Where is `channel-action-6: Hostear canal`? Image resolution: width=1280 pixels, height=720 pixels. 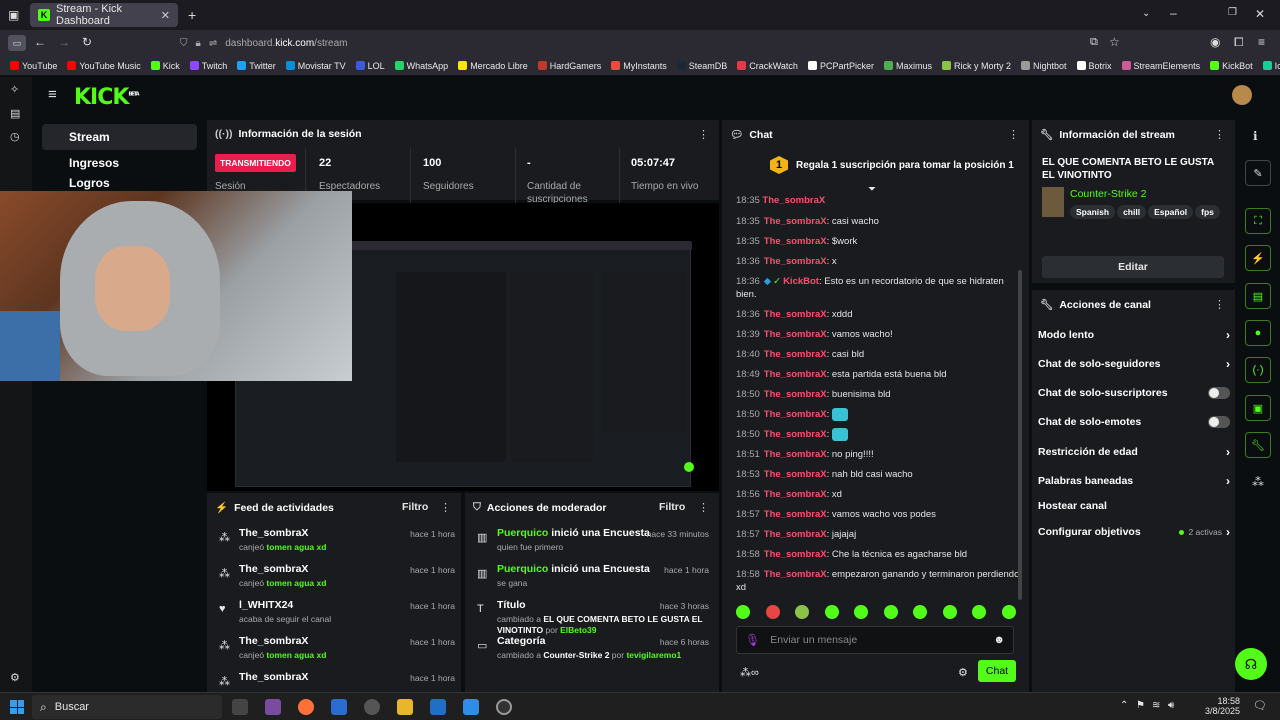 channel-action-6: Hostear canal is located at coordinates (1134, 506).